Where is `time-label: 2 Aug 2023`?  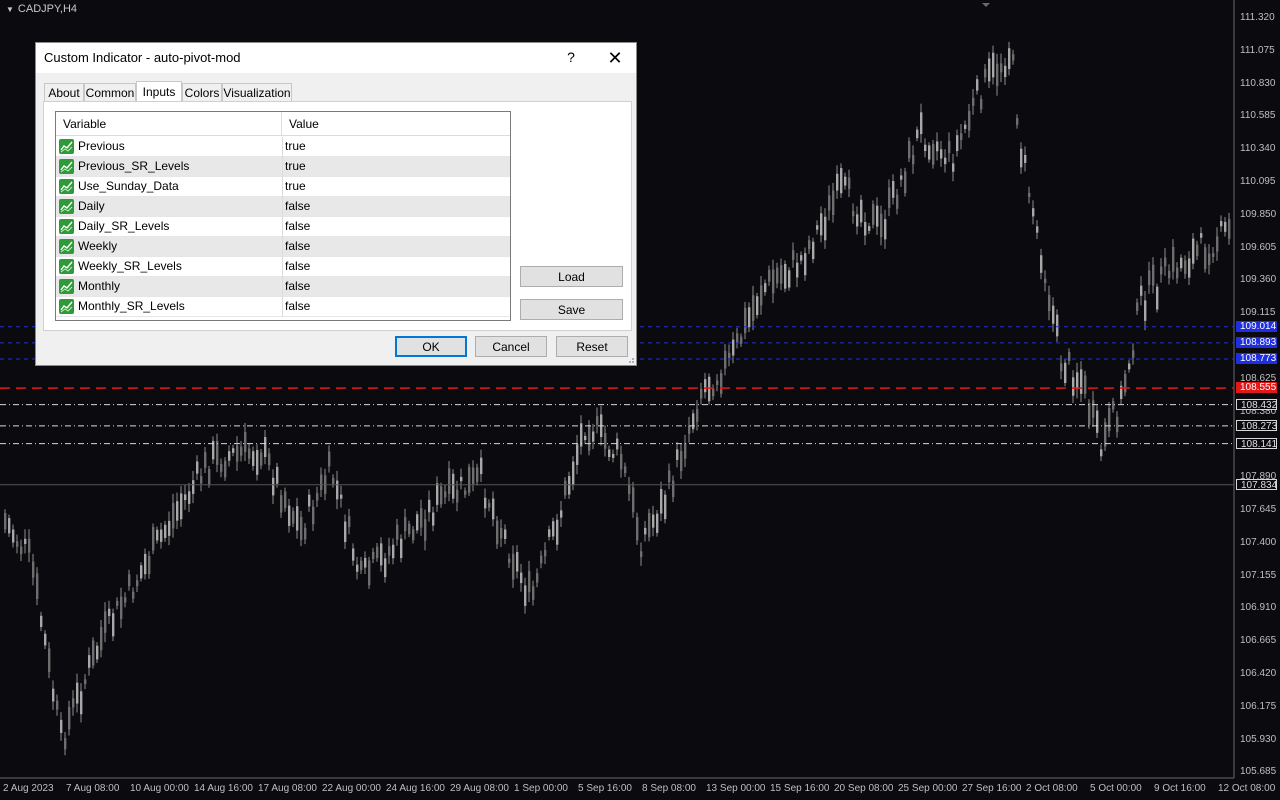 time-label: 2 Aug 2023 is located at coordinates (28, 788).